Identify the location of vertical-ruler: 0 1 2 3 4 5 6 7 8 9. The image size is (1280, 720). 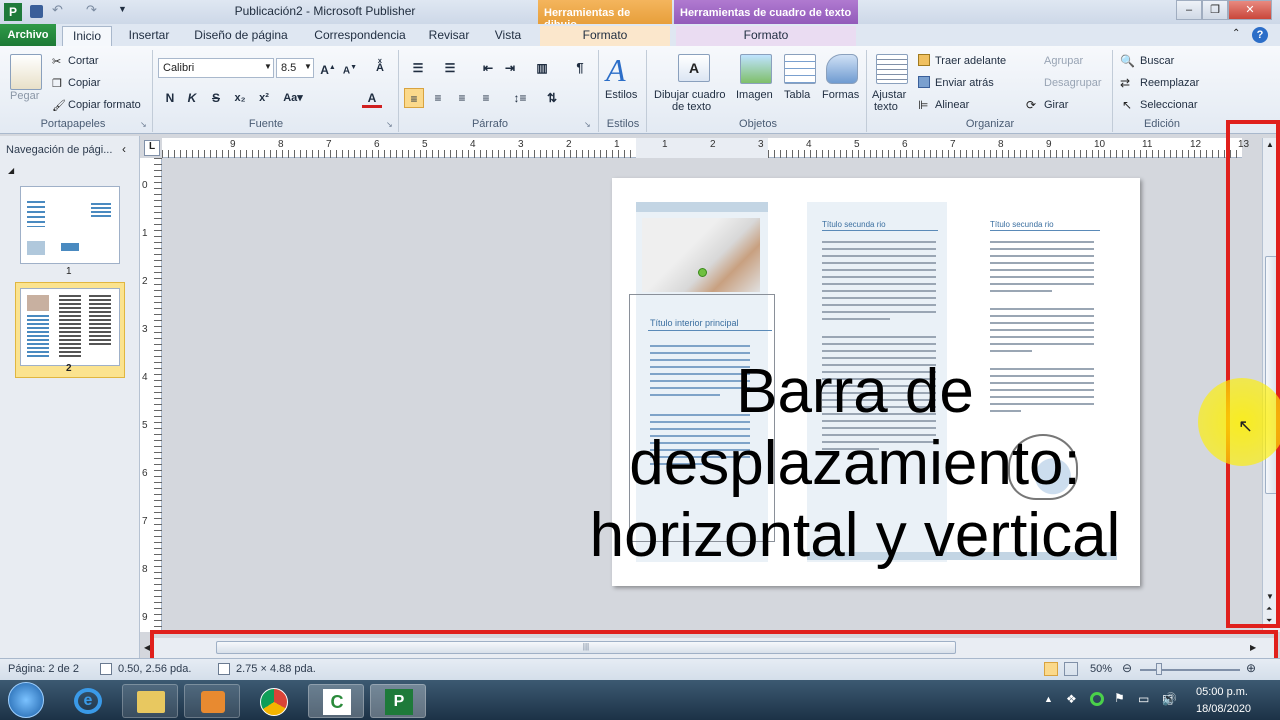
(151, 395).